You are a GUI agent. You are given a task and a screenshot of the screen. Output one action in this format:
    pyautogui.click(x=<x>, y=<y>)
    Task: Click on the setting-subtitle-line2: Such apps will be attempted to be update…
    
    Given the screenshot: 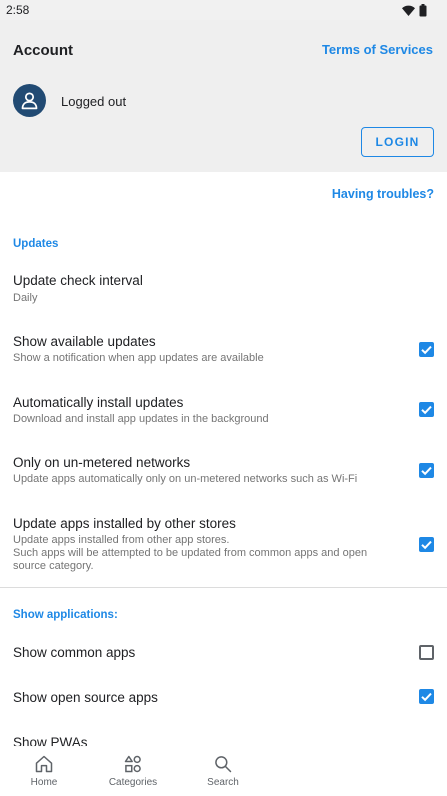 What is the action you would take?
    pyautogui.click(x=190, y=559)
    